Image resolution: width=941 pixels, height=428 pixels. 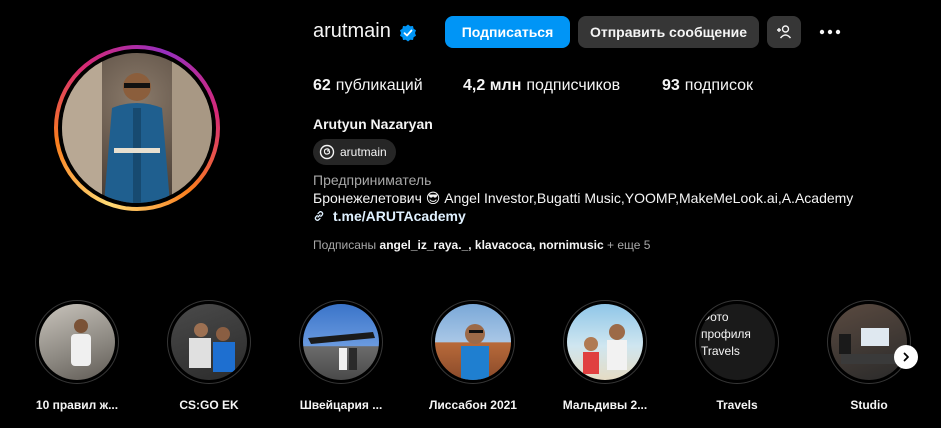 I want to click on profile-category: Предприниматель, so click(x=372, y=180).